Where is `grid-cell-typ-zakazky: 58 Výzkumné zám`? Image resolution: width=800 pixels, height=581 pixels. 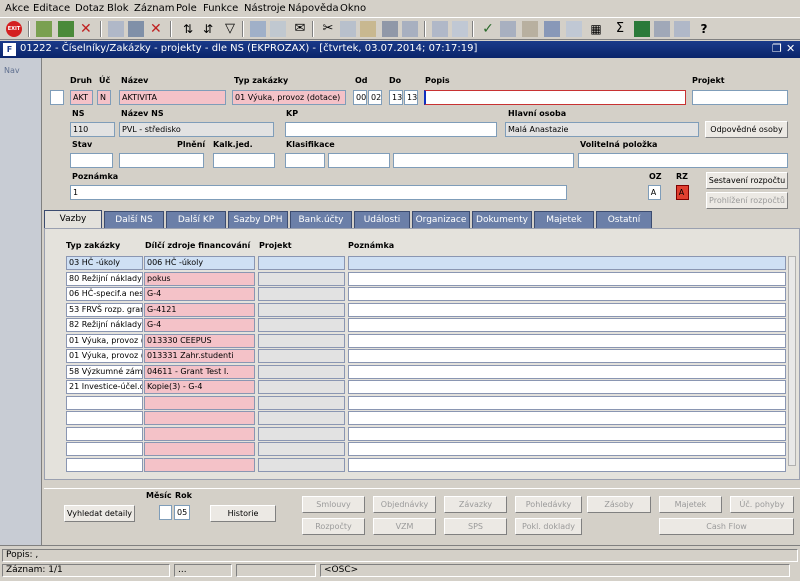 grid-cell-typ-zakazky: 58 Výzkumné zám is located at coordinates (104, 371).